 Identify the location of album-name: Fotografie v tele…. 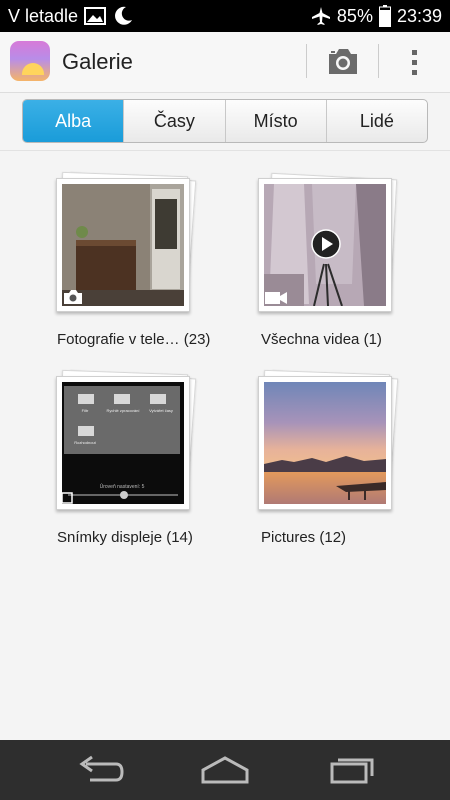
(118, 339).